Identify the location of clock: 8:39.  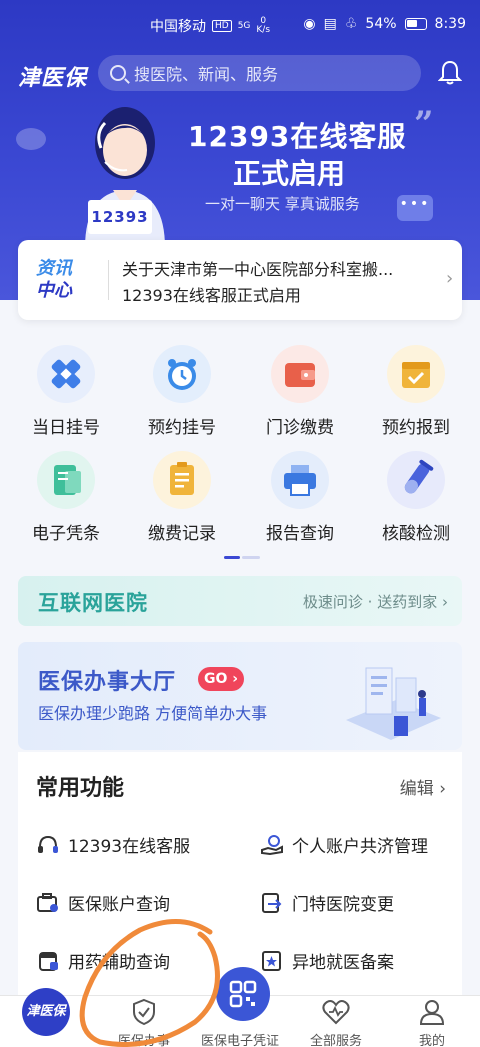
(450, 24).